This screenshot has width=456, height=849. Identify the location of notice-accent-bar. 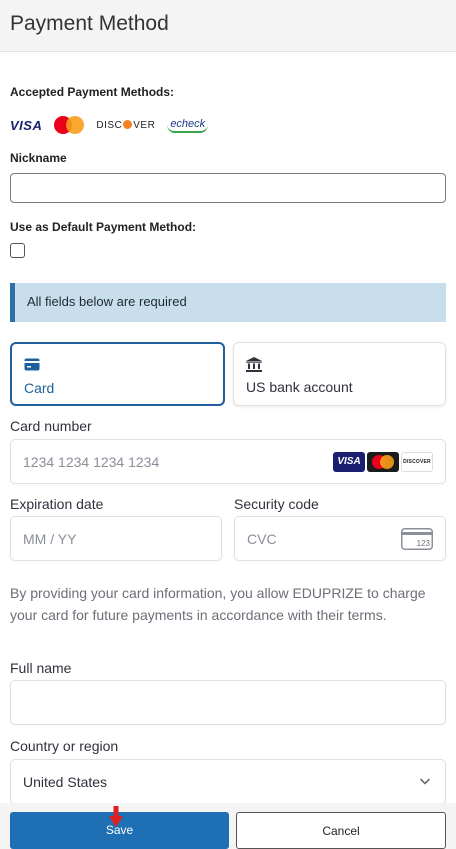
(12, 302).